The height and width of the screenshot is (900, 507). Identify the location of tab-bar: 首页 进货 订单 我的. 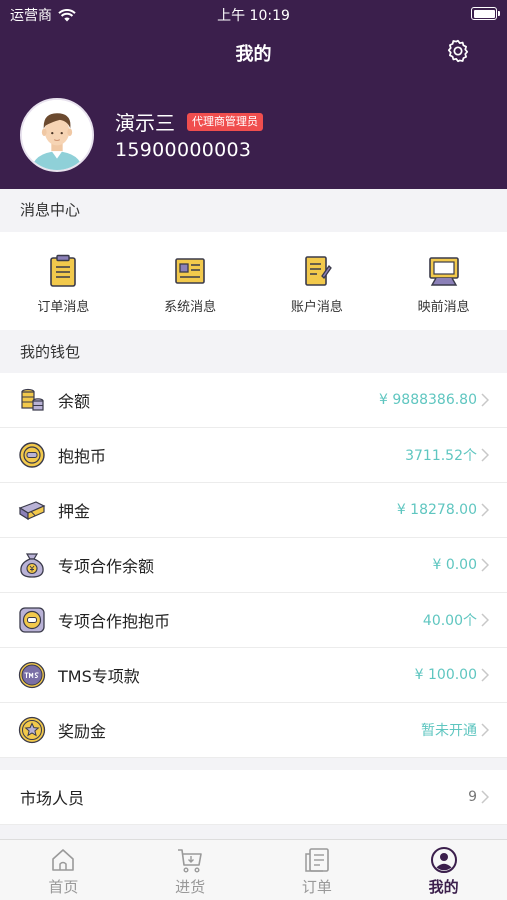
(253, 869).